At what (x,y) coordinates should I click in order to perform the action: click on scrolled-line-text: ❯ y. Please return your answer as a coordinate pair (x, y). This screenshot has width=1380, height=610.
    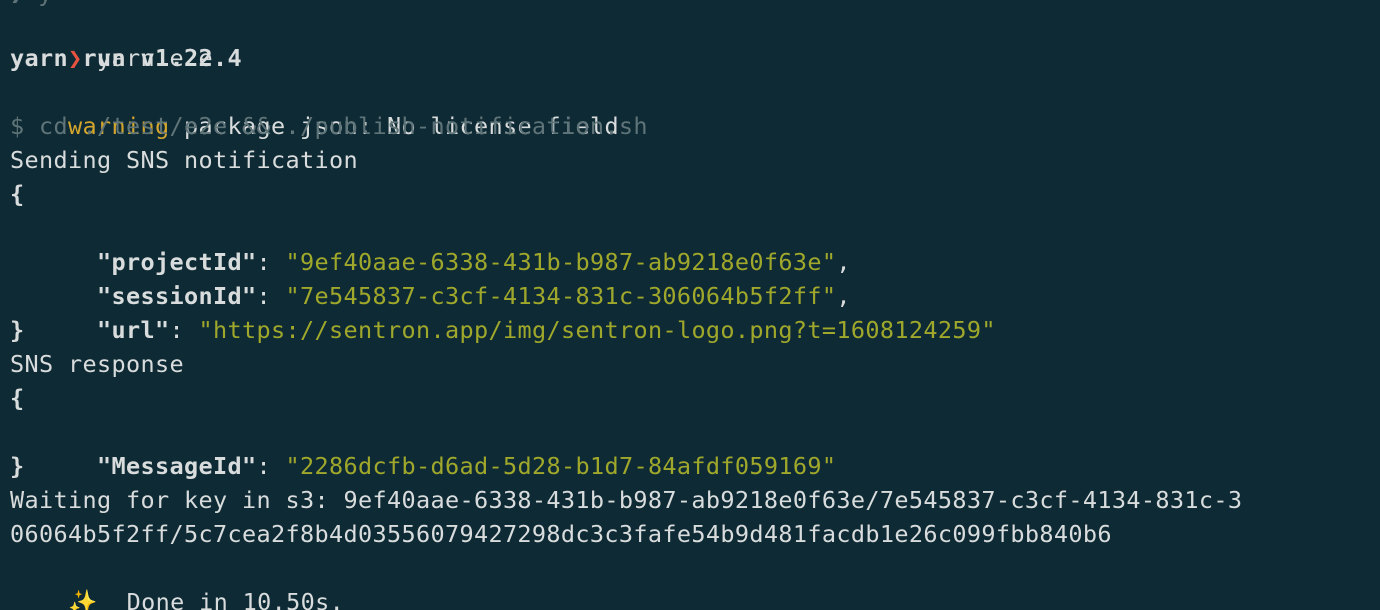
    Looking at the image, I should click on (31, 3).